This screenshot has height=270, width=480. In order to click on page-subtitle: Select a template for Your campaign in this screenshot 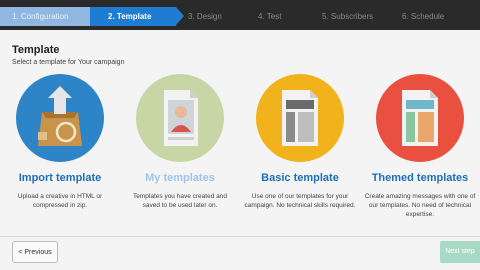, I will do `click(68, 62)`.